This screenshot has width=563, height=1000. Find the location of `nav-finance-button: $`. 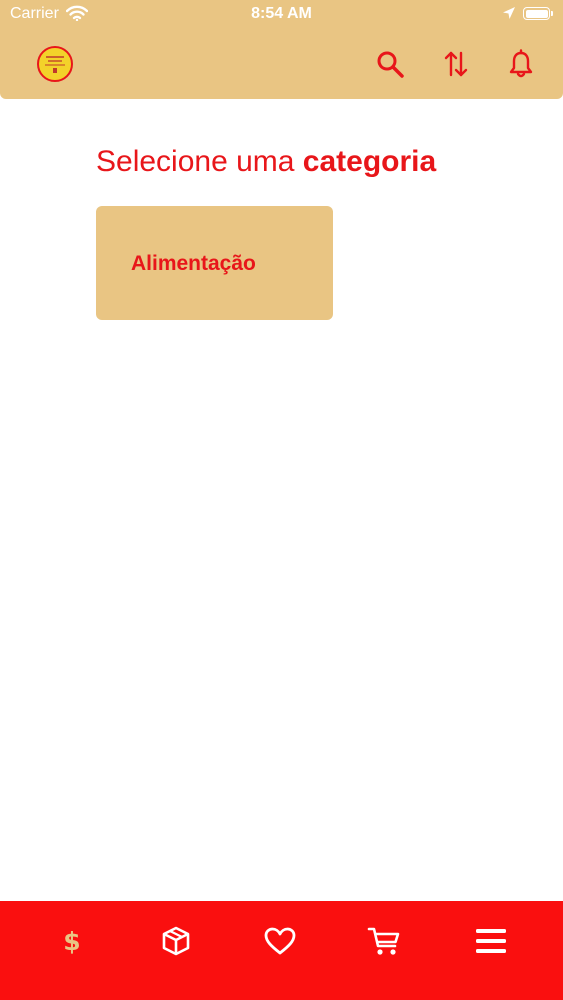

nav-finance-button: $ is located at coordinates (72, 941).